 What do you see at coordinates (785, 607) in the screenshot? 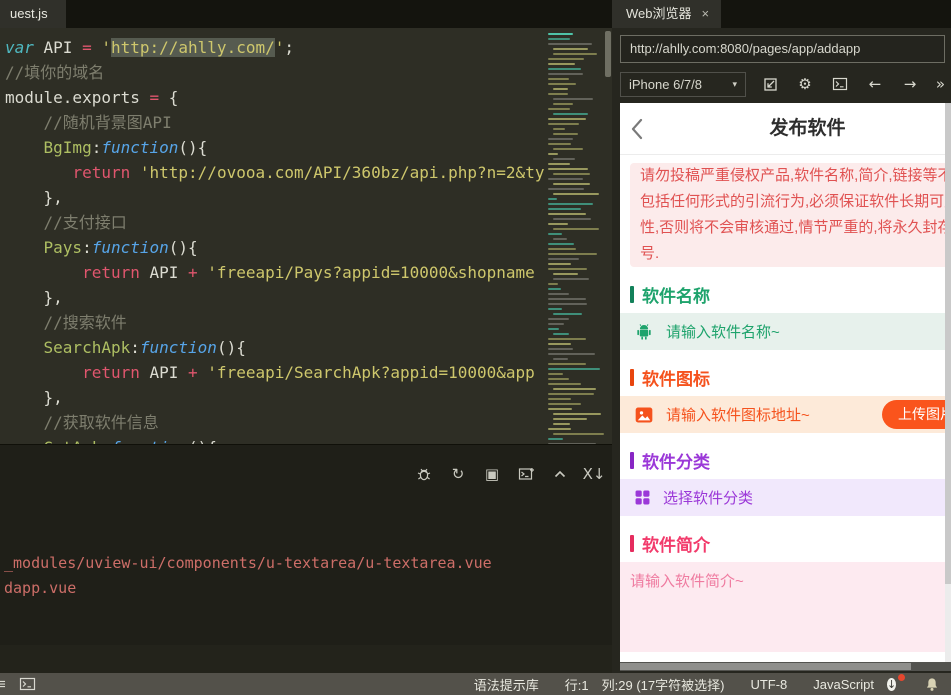
I see `app-description-textarea: 请输入软件简介~` at bounding box center [785, 607].